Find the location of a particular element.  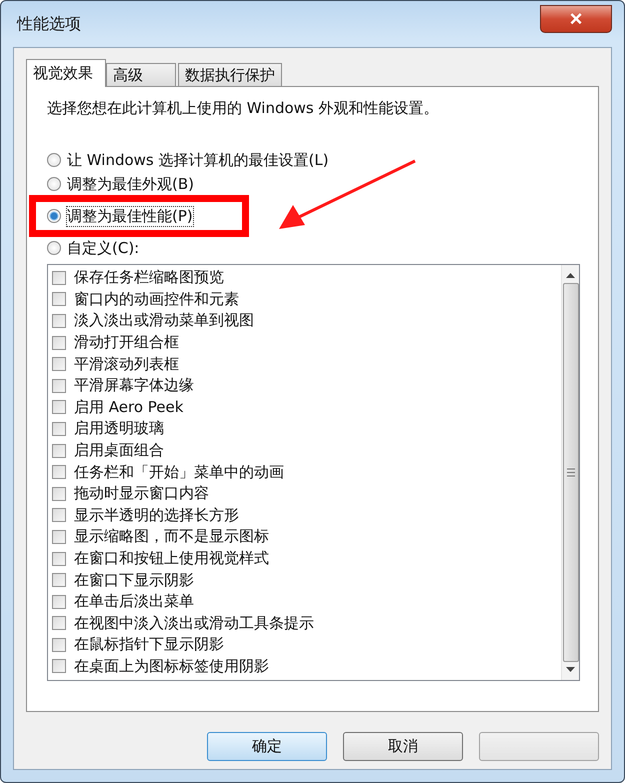

checkbox-label: 窗口内的动画控件和元素 is located at coordinates (156, 299).